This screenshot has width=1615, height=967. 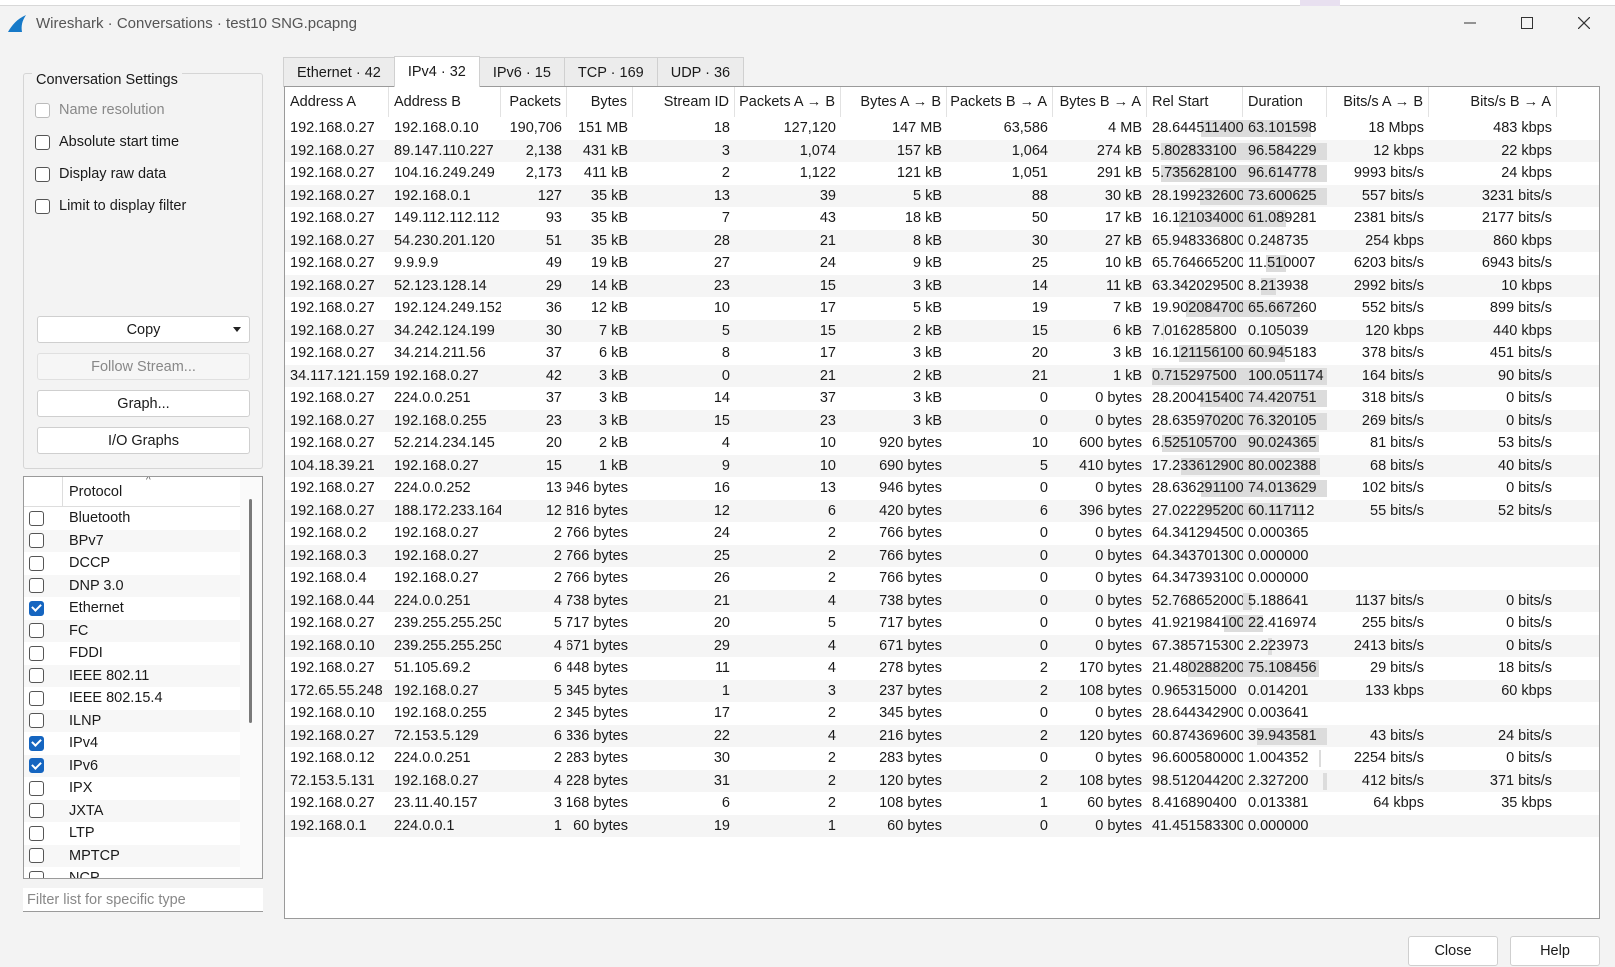 What do you see at coordinates (132, 492) in the screenshot?
I see `protocol-list-header: ^ Protocol` at bounding box center [132, 492].